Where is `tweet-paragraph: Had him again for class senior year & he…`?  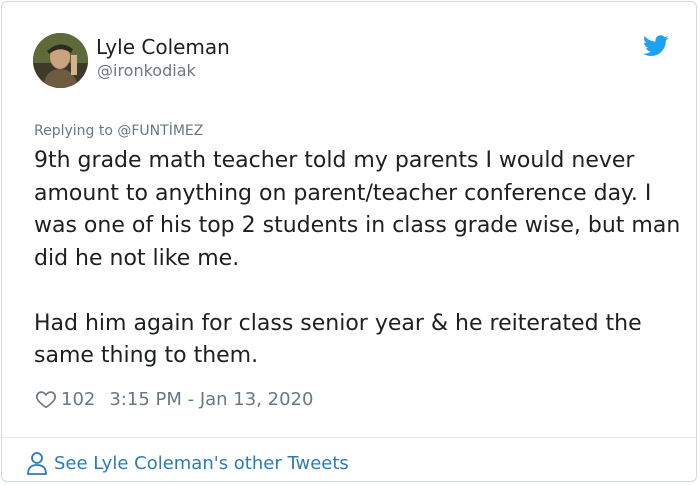 tweet-paragraph: Had him again for class senior year & he… is located at coordinates (338, 339).